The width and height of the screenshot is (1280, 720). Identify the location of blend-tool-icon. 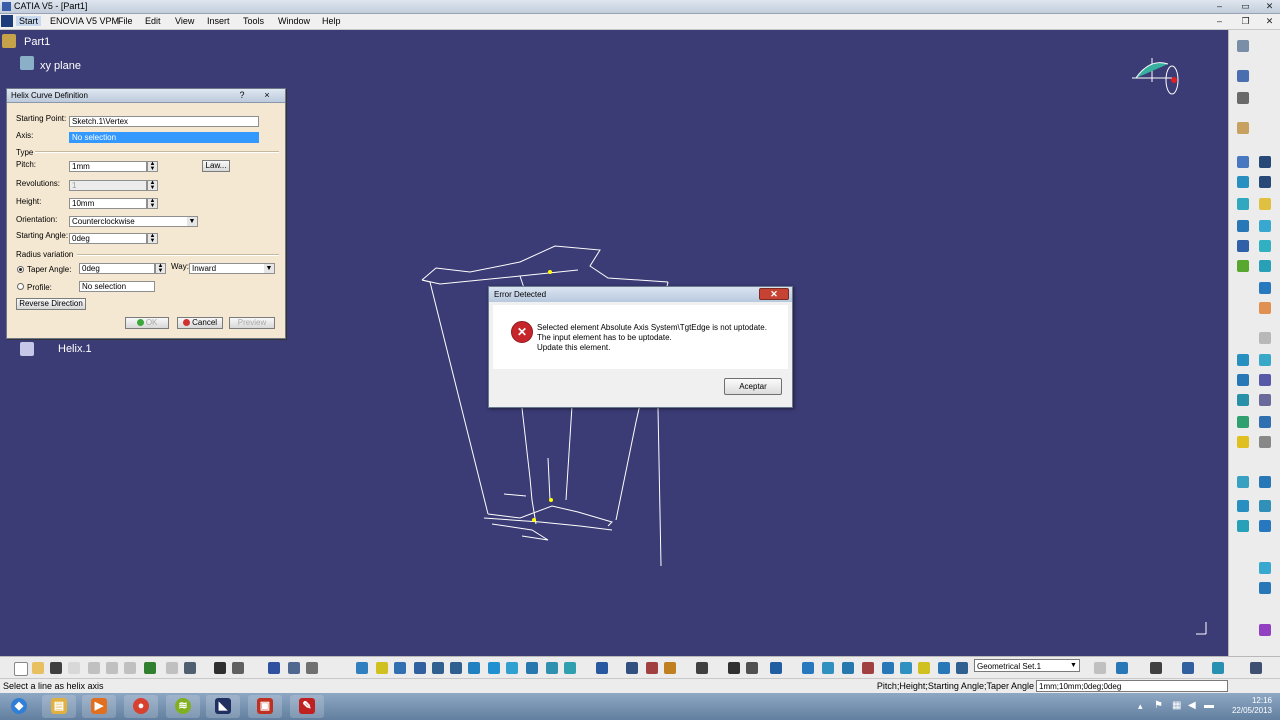
(1243, 442).